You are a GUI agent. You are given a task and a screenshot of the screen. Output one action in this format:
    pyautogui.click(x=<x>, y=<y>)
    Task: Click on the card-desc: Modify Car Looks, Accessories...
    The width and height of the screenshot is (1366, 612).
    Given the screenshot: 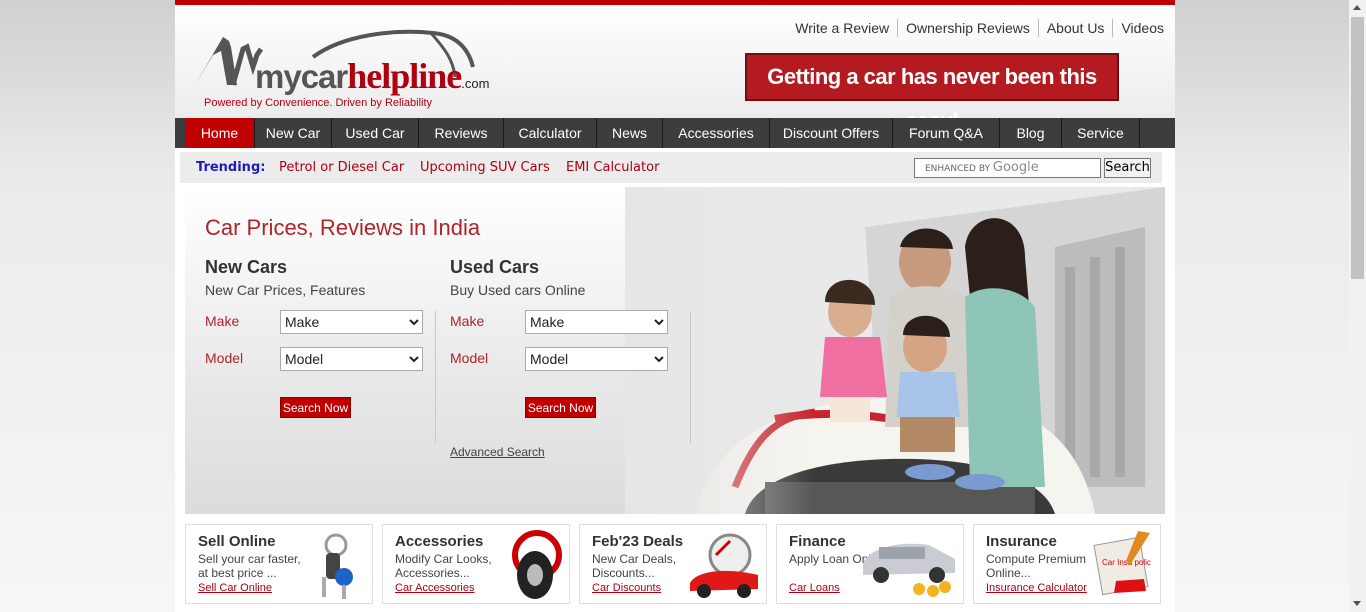 What is the action you would take?
    pyautogui.click(x=443, y=566)
    